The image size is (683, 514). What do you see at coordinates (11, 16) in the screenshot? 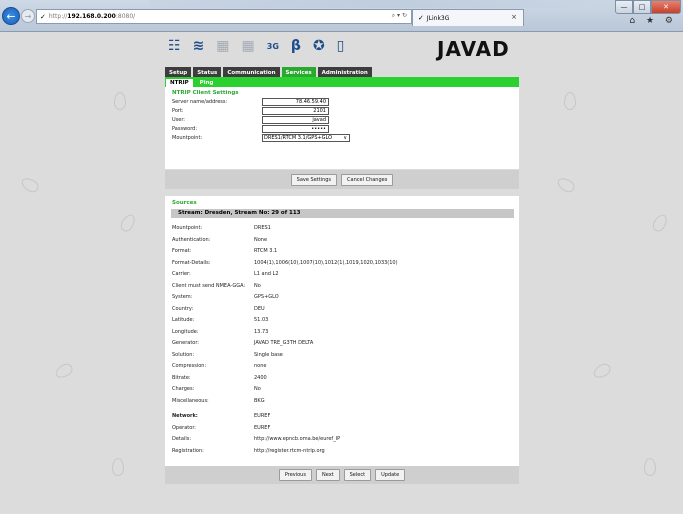
I see `back-icon: ←` at bounding box center [11, 16].